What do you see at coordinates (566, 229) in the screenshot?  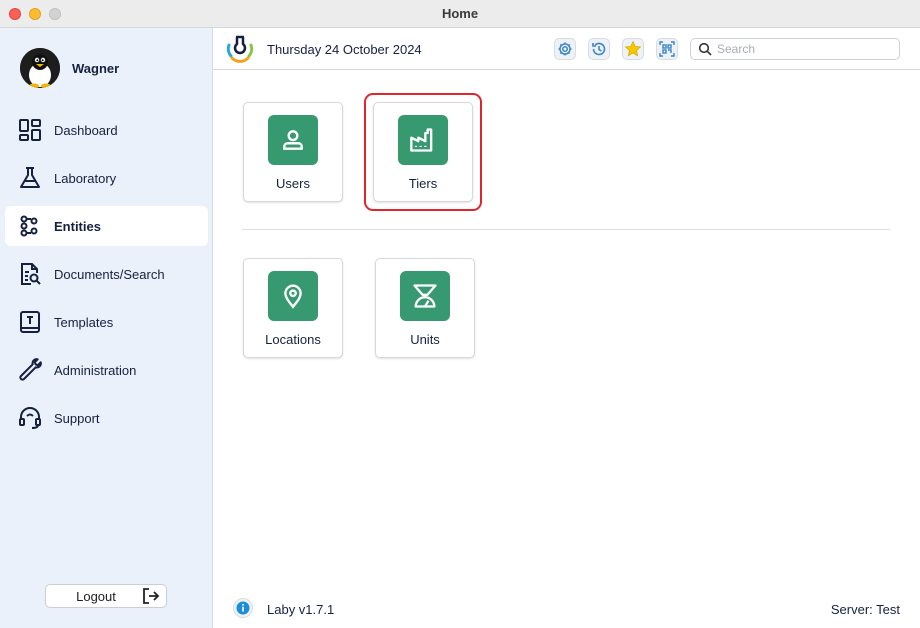 I see `section-divider` at bounding box center [566, 229].